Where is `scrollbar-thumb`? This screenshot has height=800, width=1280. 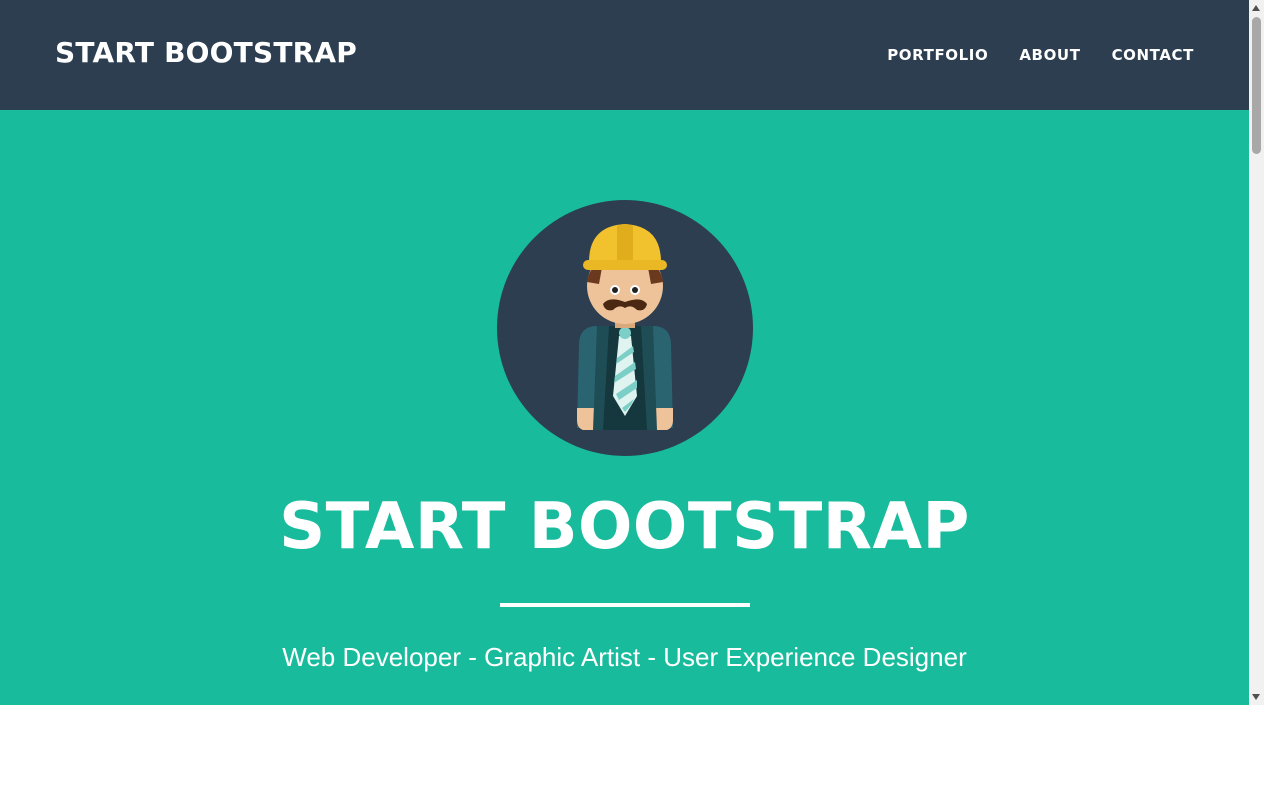 scrollbar-thumb is located at coordinates (1256, 85).